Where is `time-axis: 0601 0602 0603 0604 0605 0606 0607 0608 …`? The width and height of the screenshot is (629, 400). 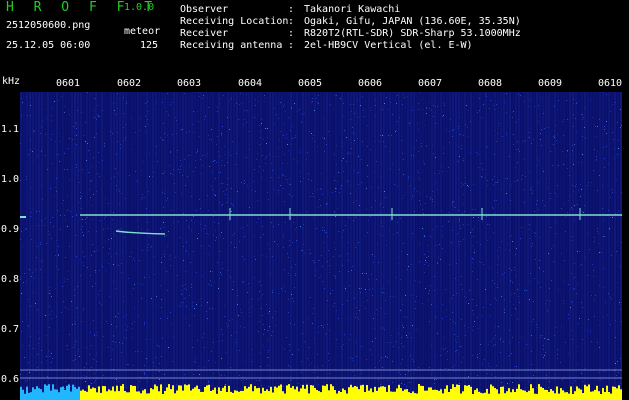 time-axis: 0601 0602 0603 0604 0605 0606 0607 0608 … is located at coordinates (314, 85).